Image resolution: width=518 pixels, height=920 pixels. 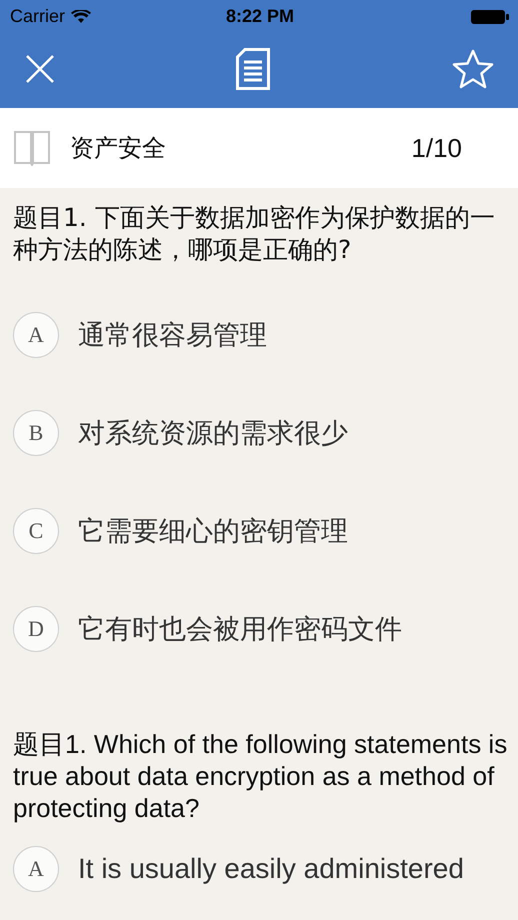 I want to click on answer-option: A It is usually easily administered, so click(x=260, y=869).